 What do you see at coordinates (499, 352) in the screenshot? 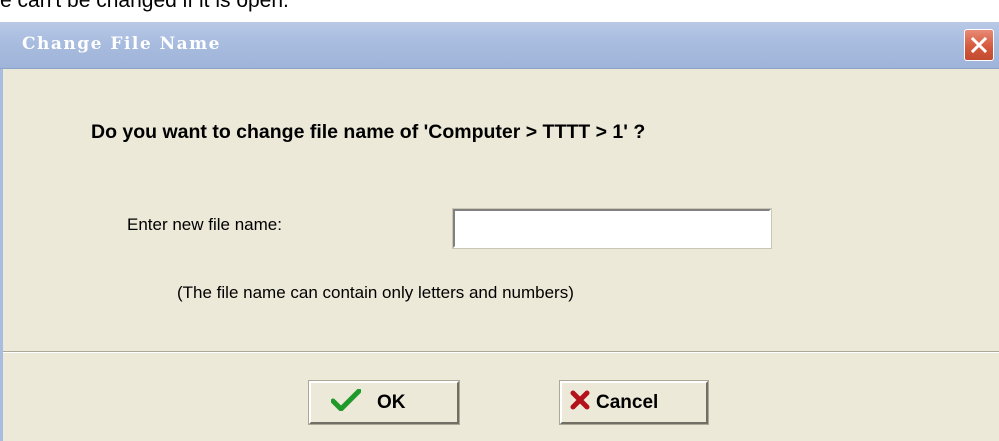
I see `button-area-divider` at bounding box center [499, 352].